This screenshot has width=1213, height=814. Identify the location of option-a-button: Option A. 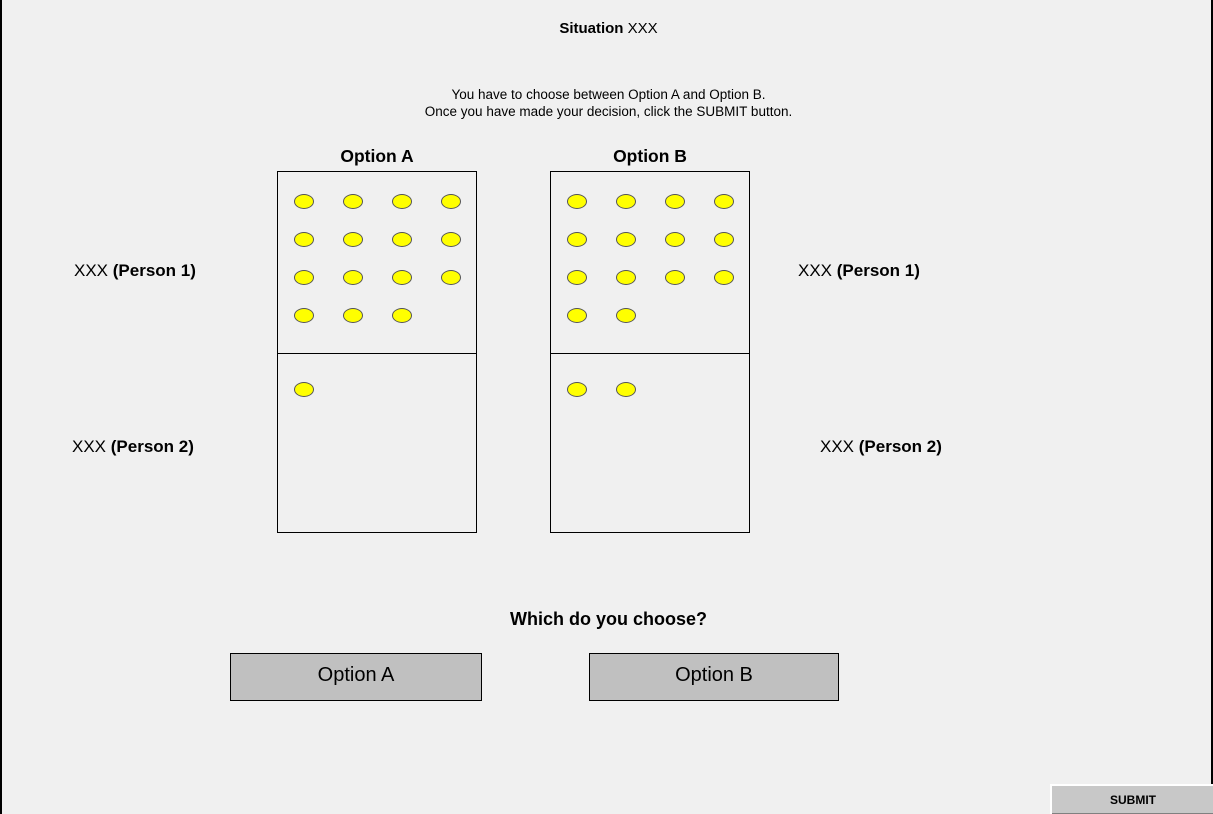
(356, 677).